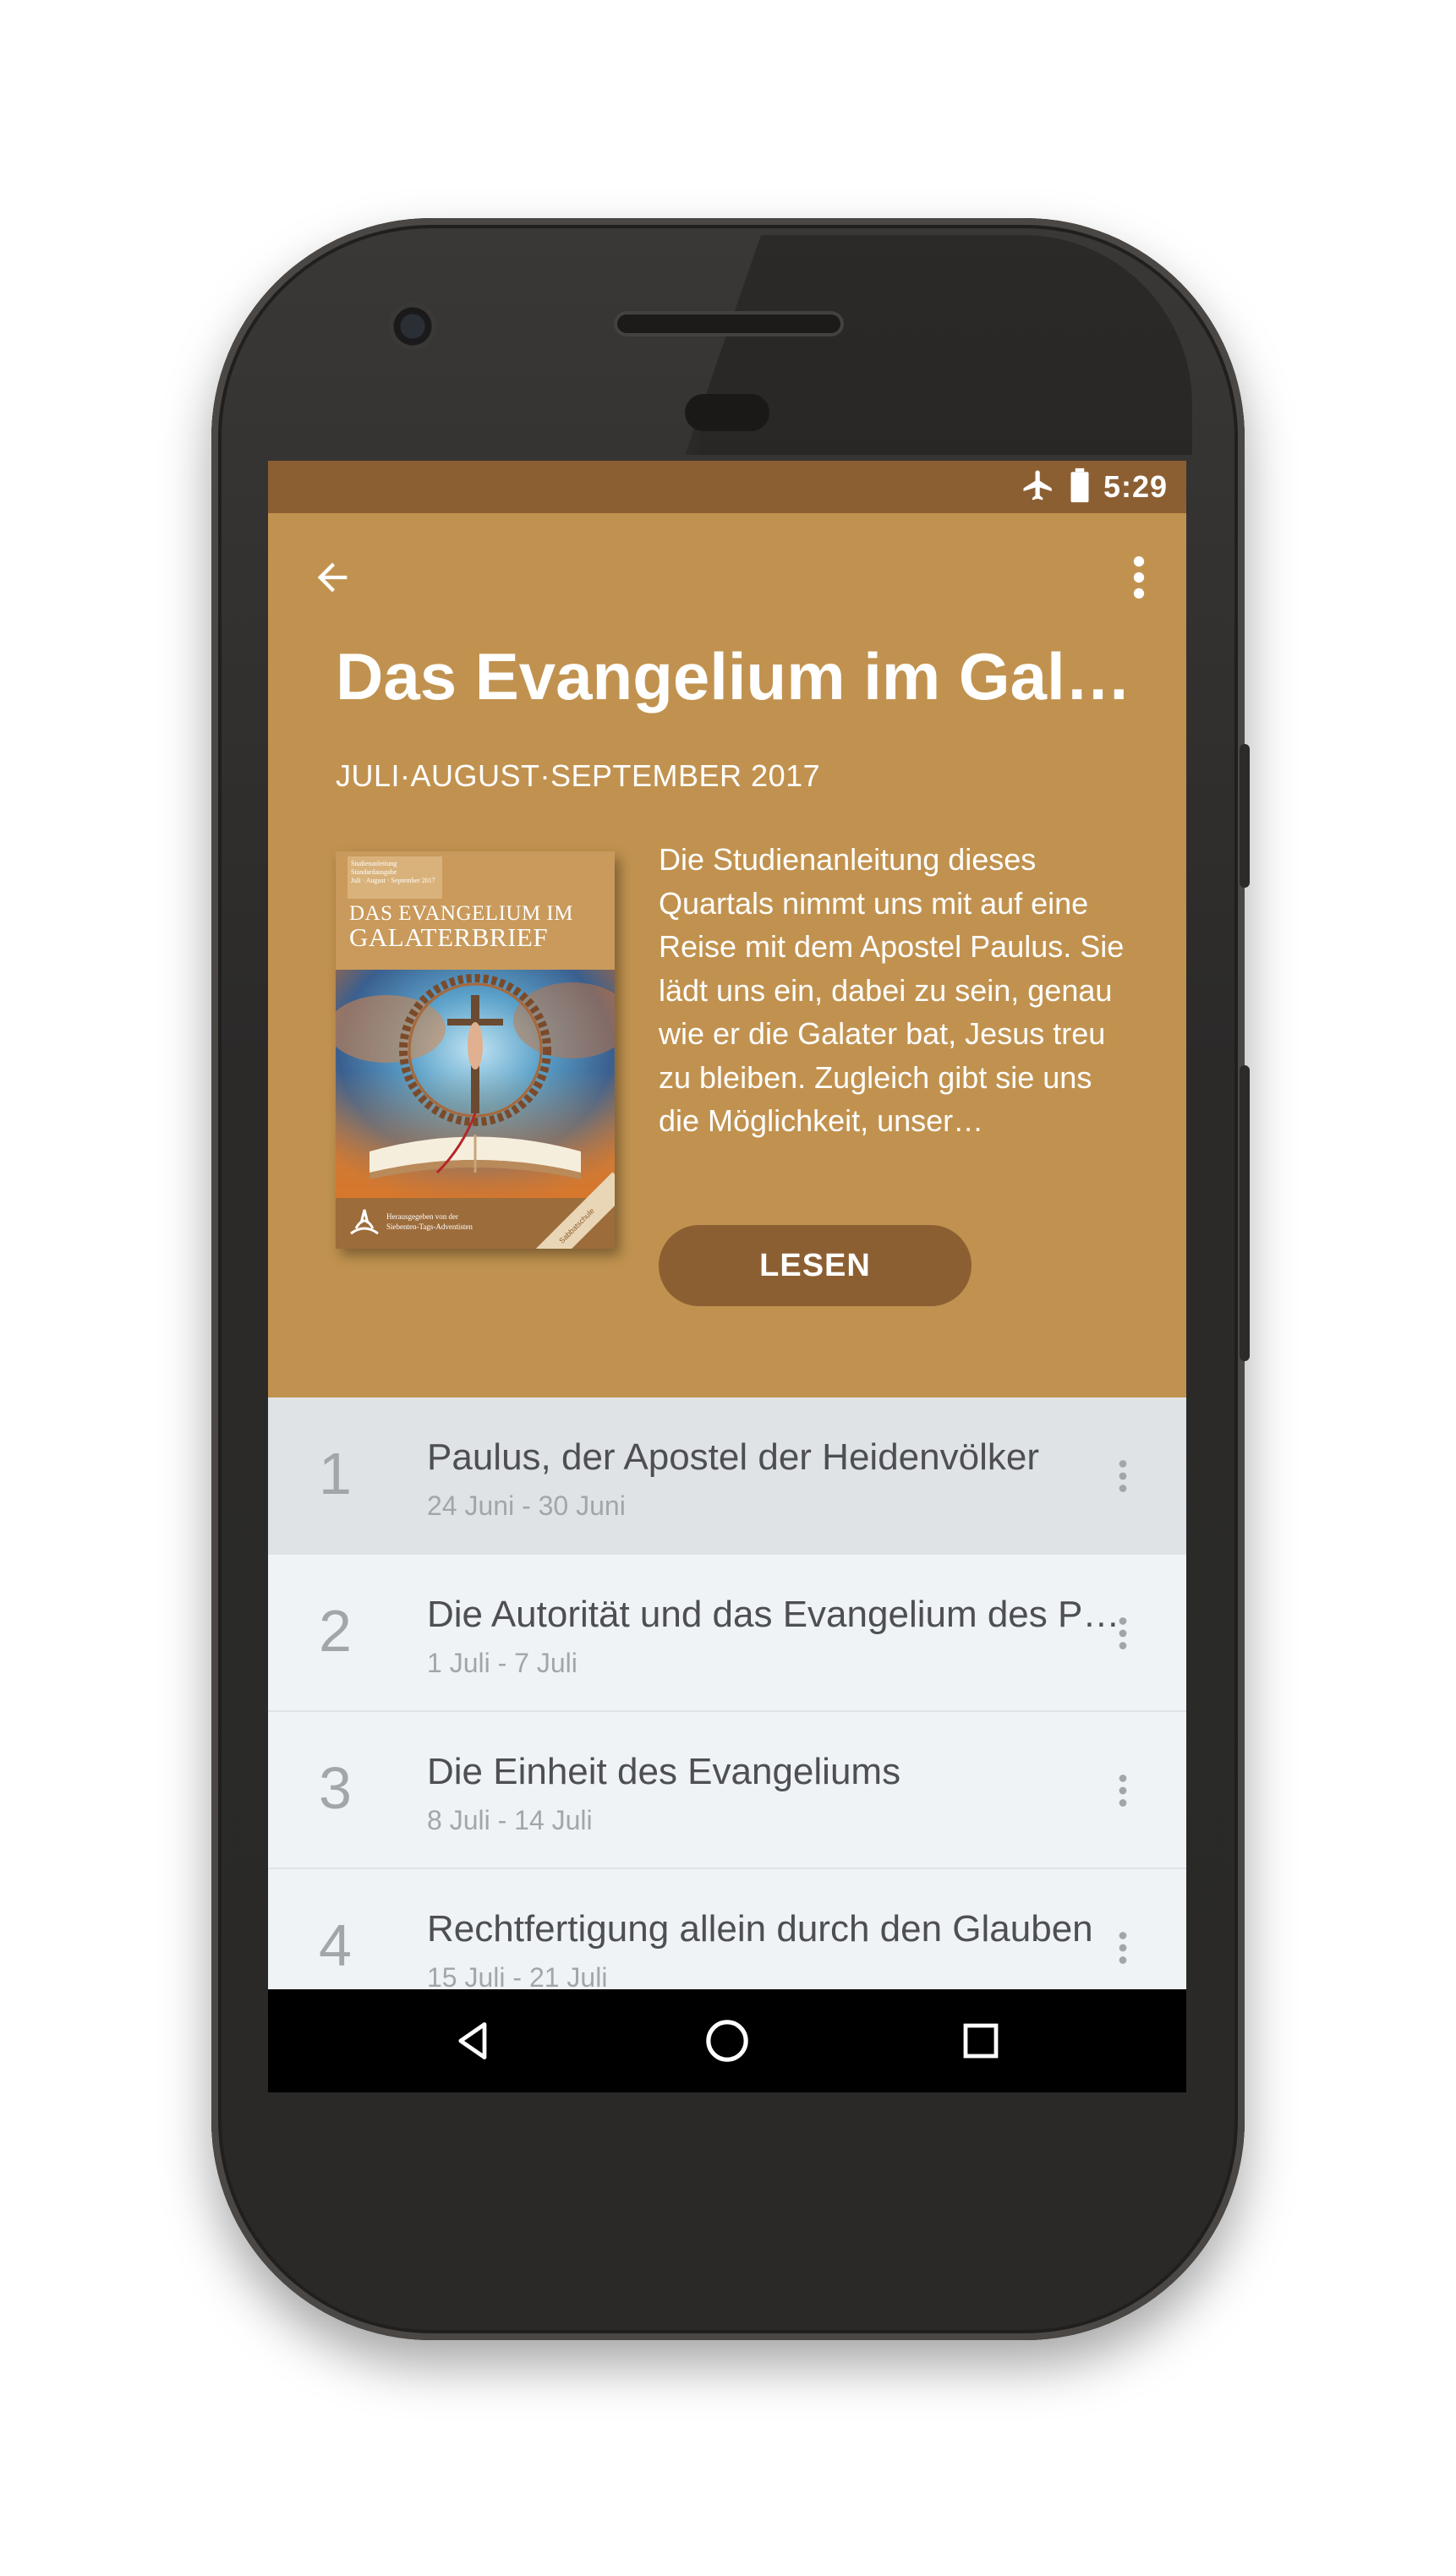 This screenshot has height=2576, width=1456. Describe the element at coordinates (1245, 816) in the screenshot. I see `power-button` at that location.